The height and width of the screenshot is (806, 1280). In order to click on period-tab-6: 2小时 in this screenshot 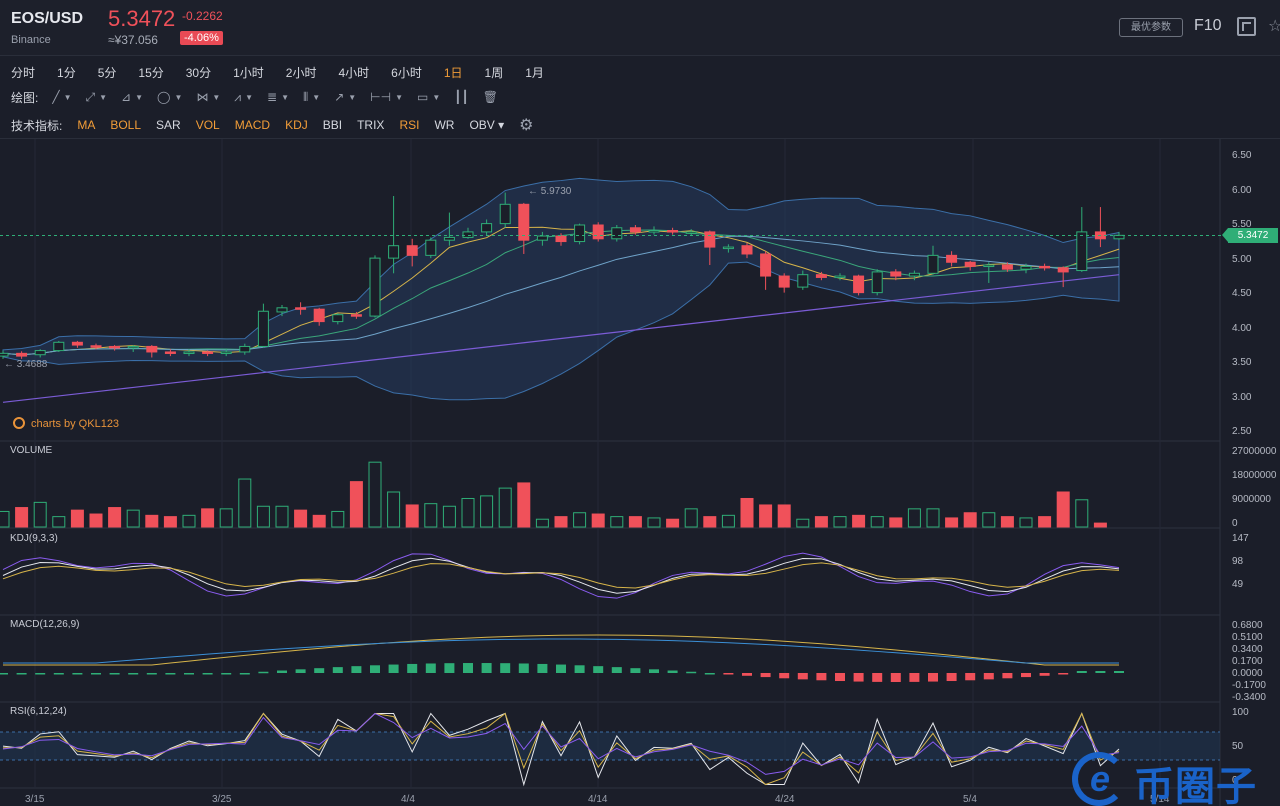, I will do `click(301, 72)`.